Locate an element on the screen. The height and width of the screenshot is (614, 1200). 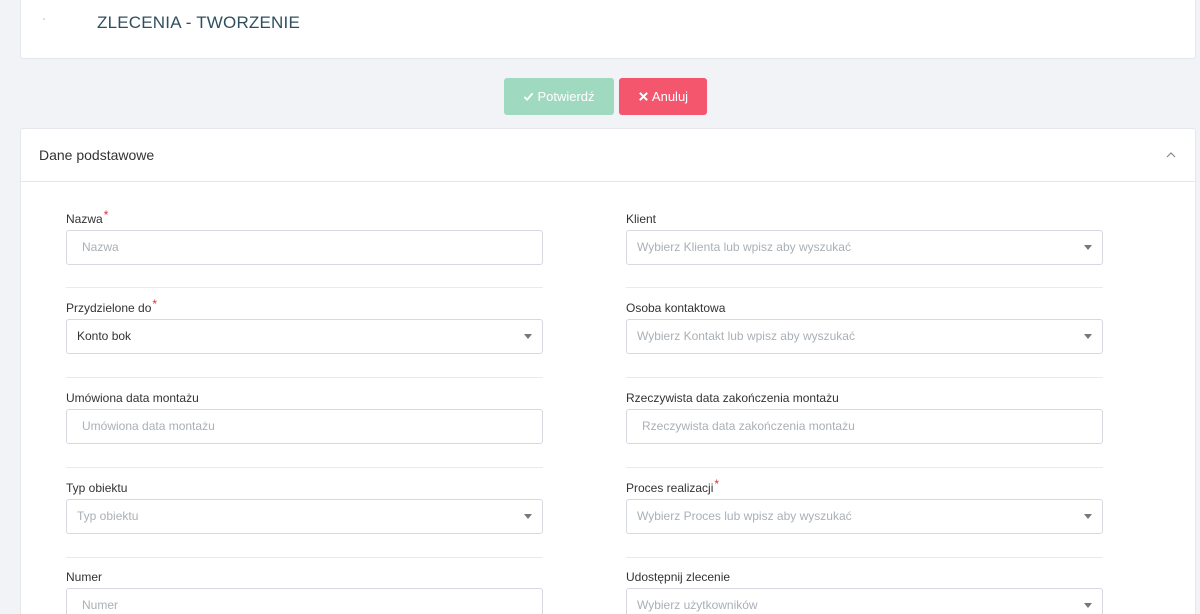
confirm-button: Potwierdź is located at coordinates (559, 96).